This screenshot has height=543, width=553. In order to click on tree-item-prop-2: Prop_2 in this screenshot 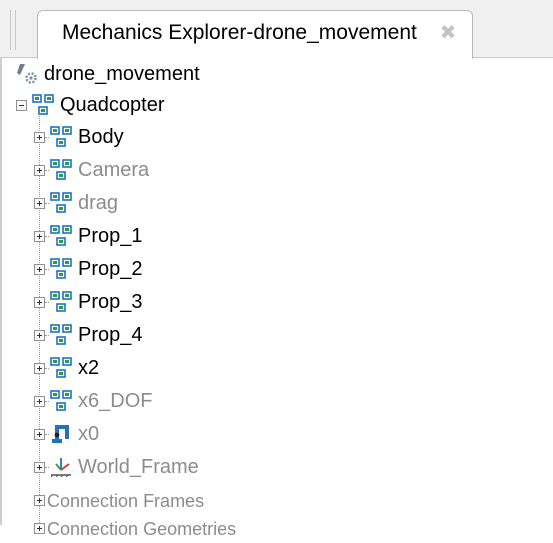, I will do `click(184, 269)`.